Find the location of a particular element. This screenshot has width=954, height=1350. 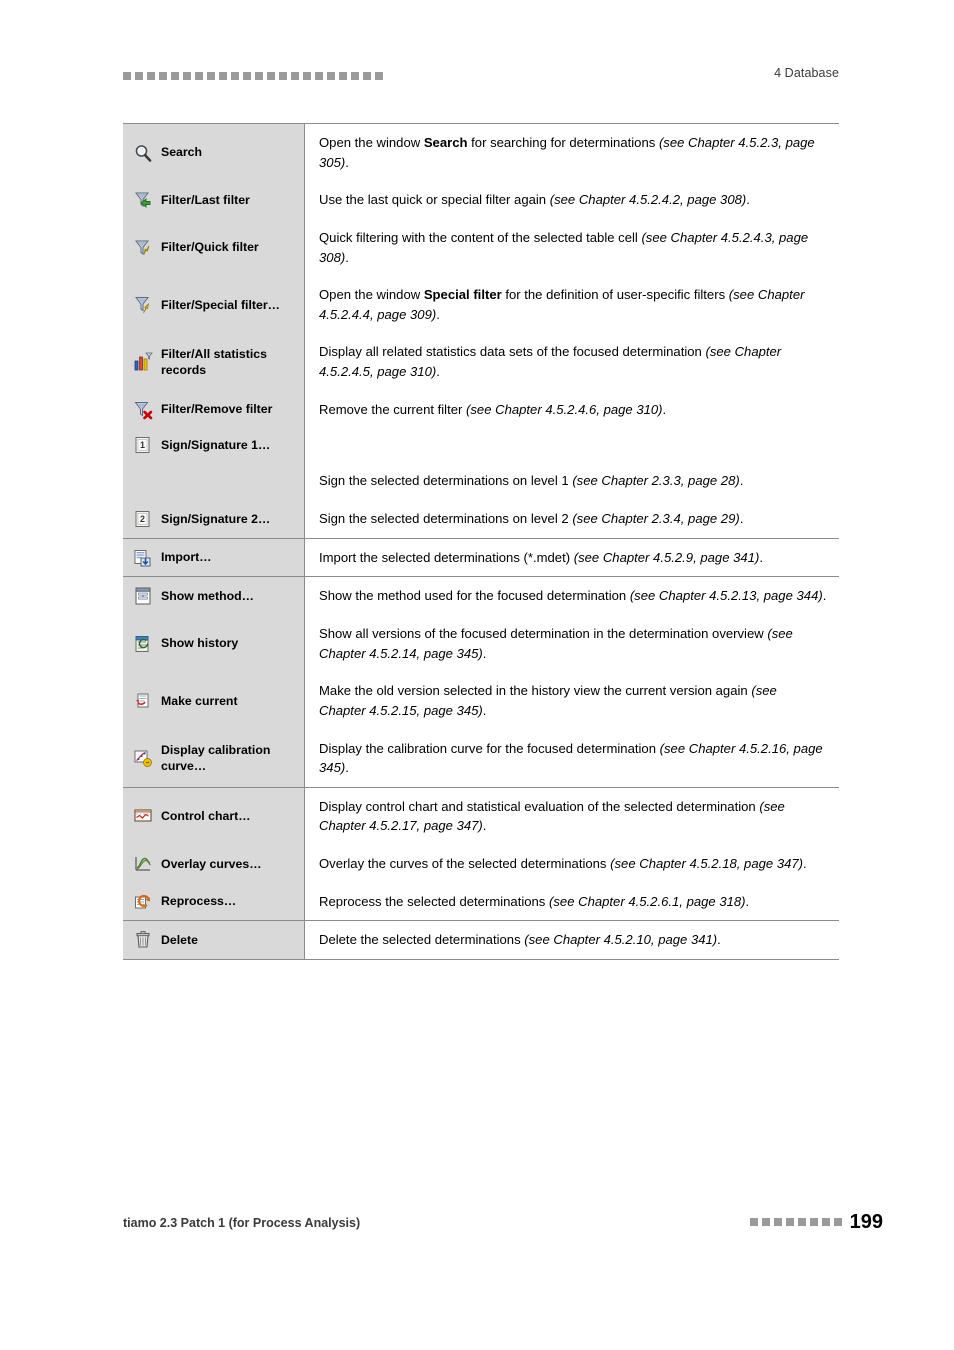

command-label: Filter/Quick filter is located at coordinates (210, 247).